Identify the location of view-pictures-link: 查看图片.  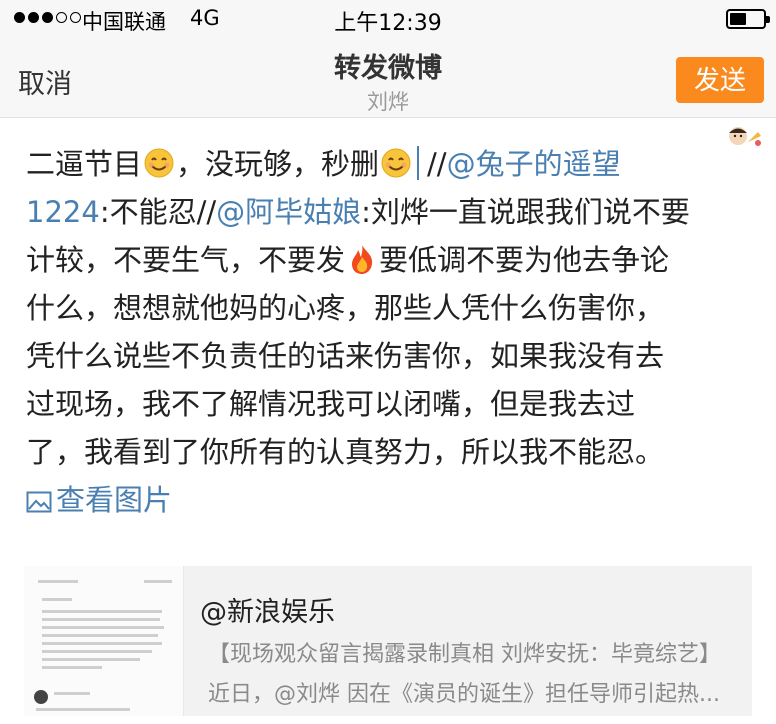
(391, 500).